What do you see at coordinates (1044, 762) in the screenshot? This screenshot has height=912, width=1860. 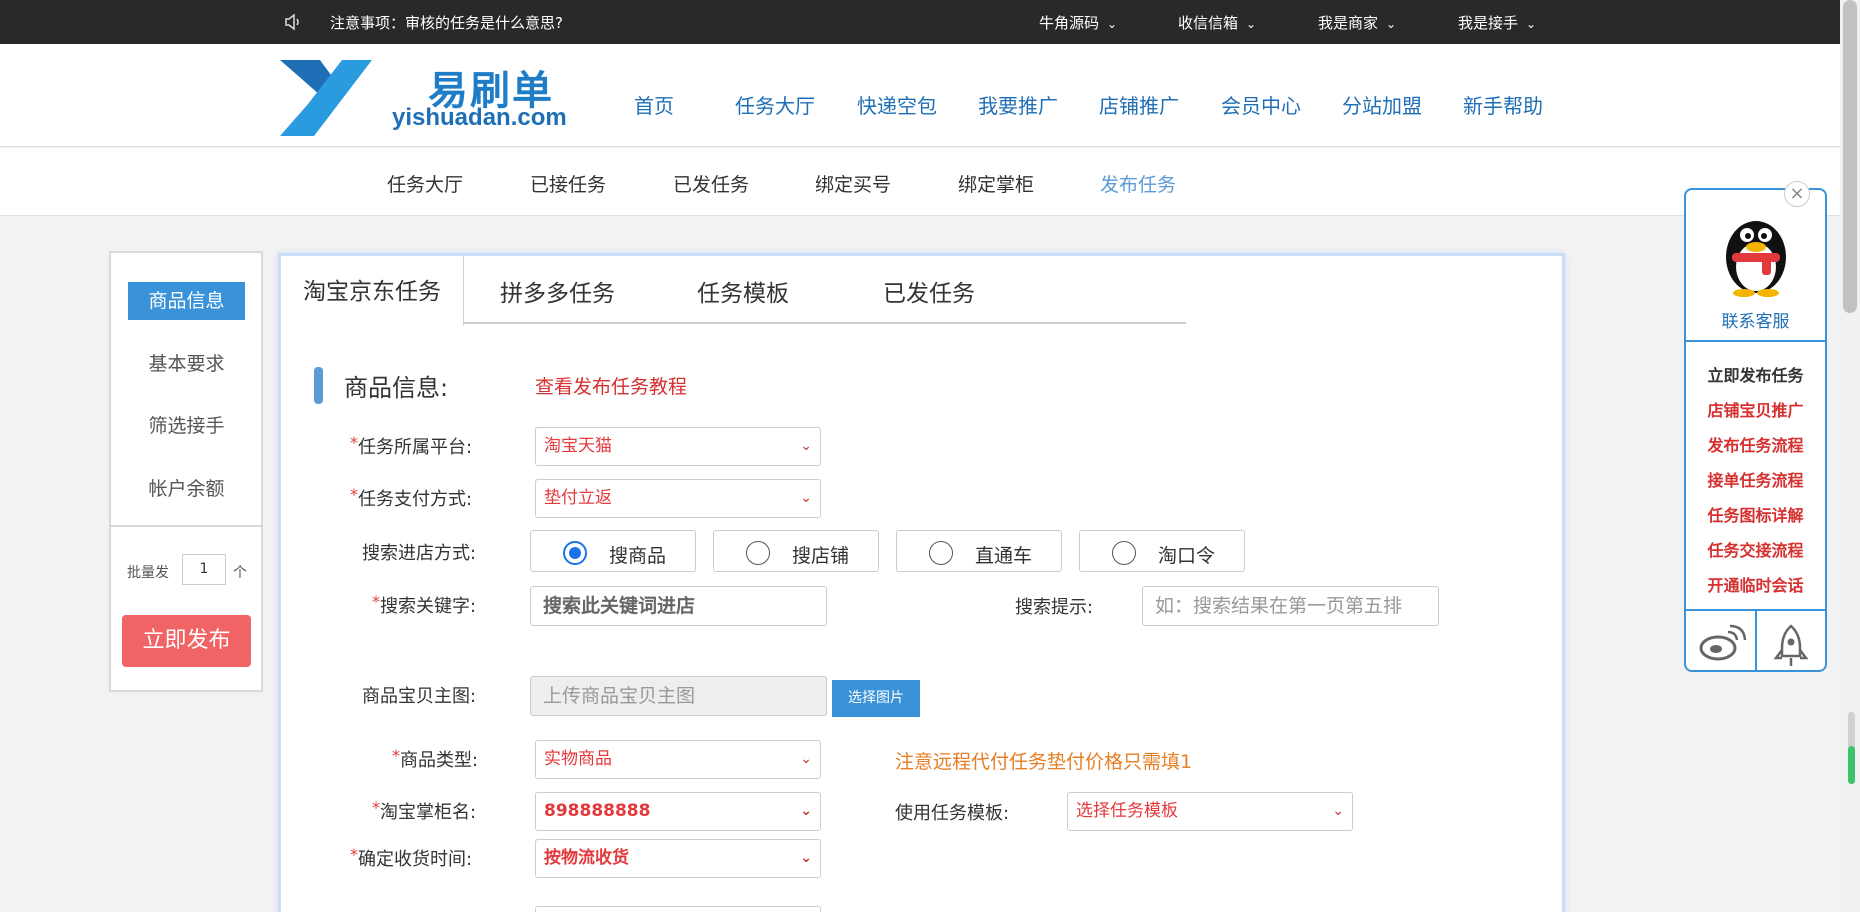 I see `product-type-warning: 注意远程代付任务垫付价格只需填1` at bounding box center [1044, 762].